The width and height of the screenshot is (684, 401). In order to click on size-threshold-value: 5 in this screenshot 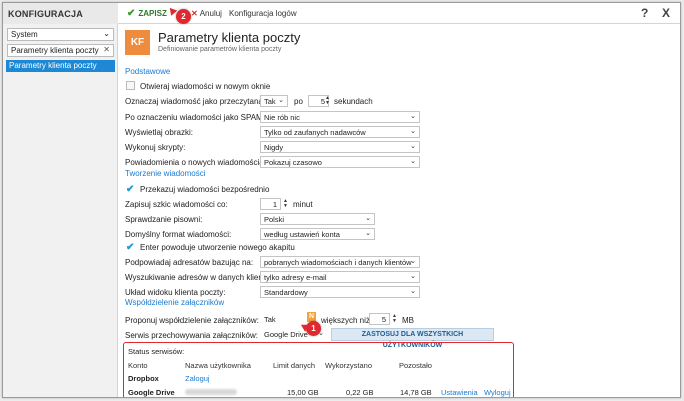, I will do `click(383, 319)`.